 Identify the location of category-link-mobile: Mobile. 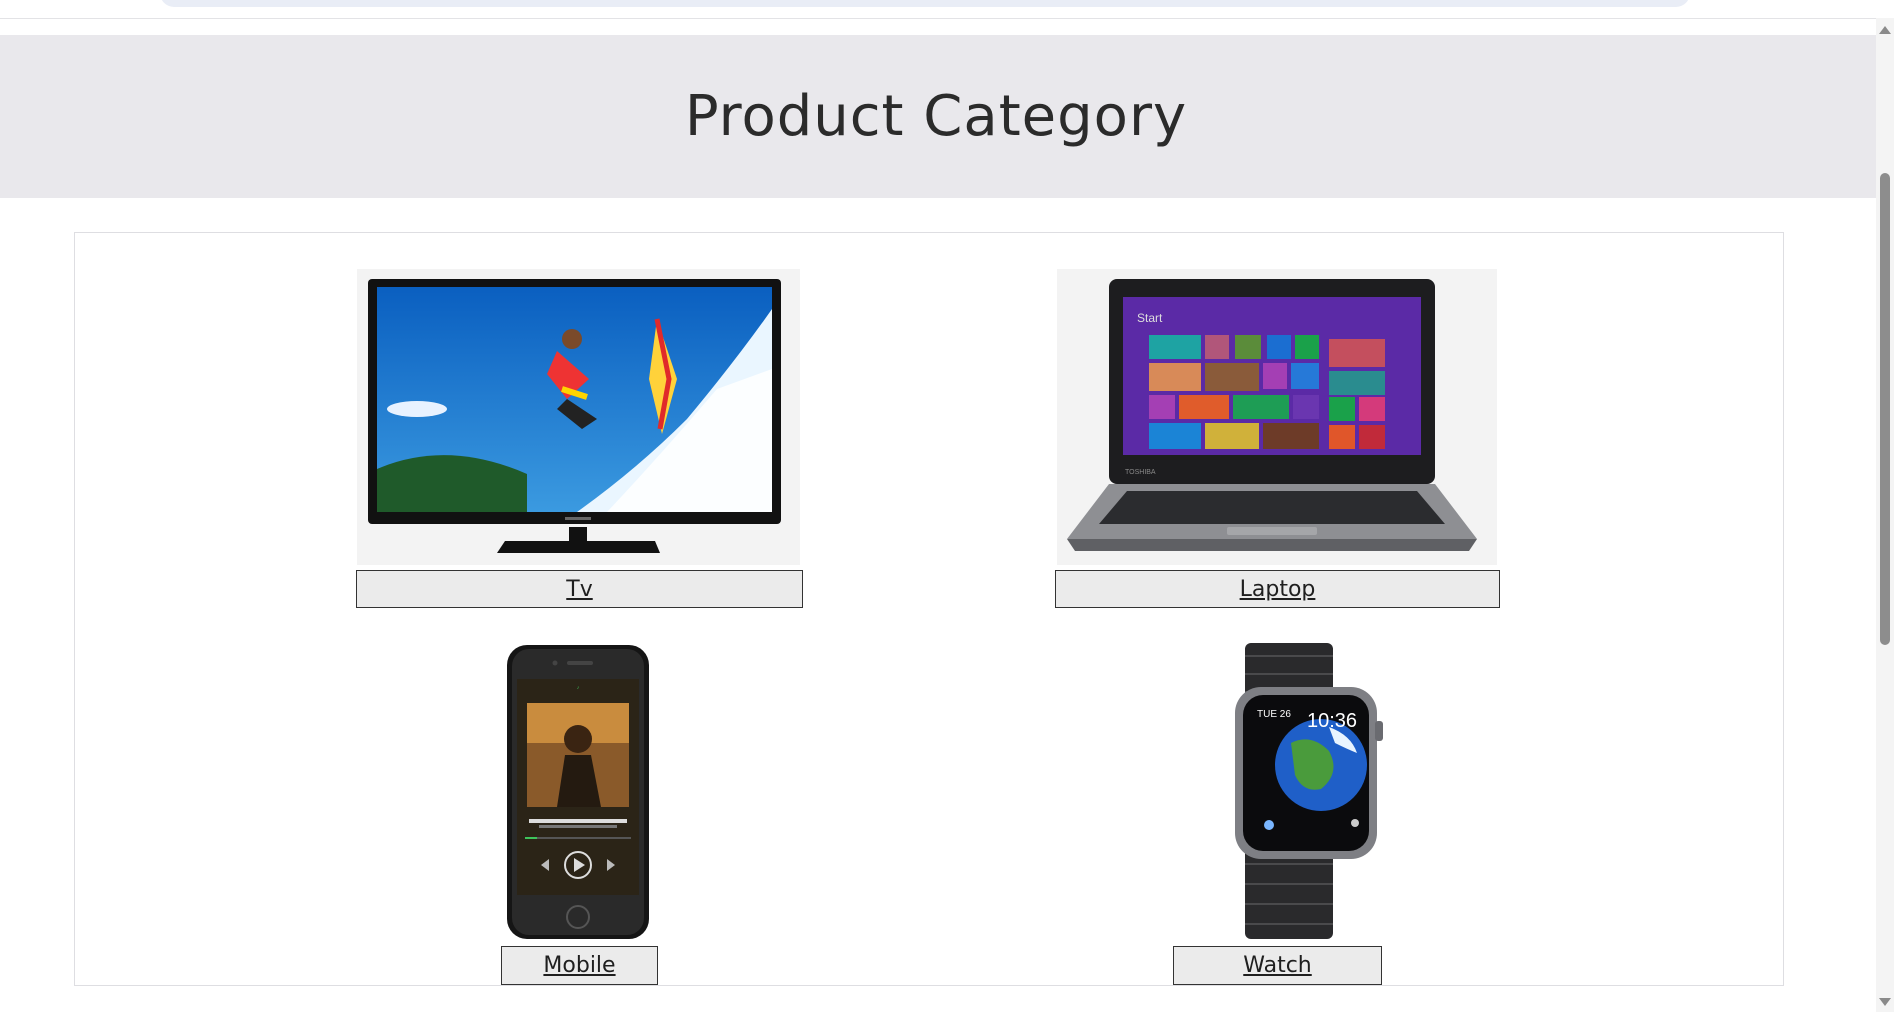
(579, 965).